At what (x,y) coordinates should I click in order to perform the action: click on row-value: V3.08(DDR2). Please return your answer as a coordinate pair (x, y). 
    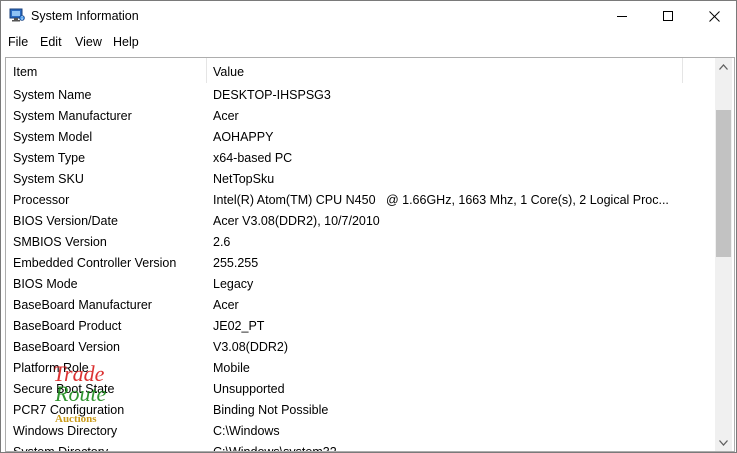
    Looking at the image, I should click on (251, 347).